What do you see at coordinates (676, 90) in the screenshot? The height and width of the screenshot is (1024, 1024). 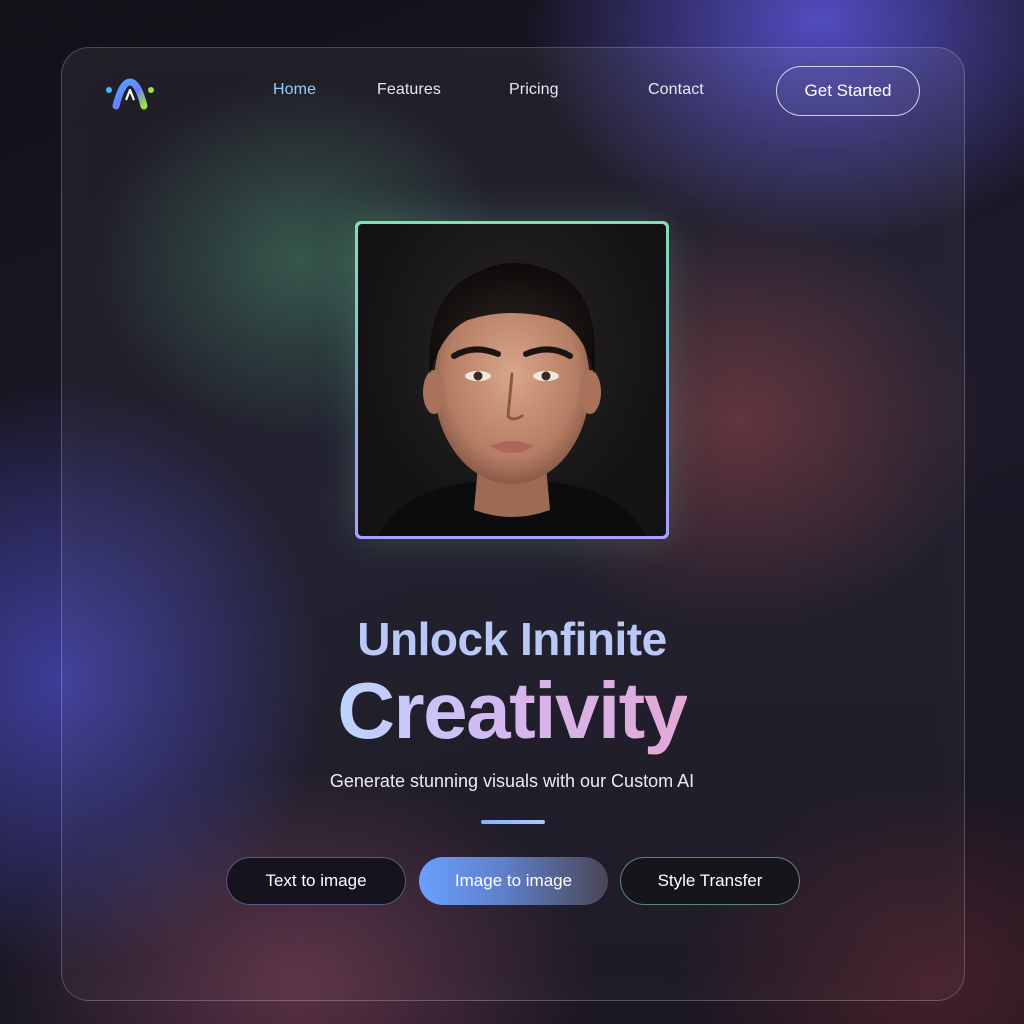 I see `nav-contact: Contact` at bounding box center [676, 90].